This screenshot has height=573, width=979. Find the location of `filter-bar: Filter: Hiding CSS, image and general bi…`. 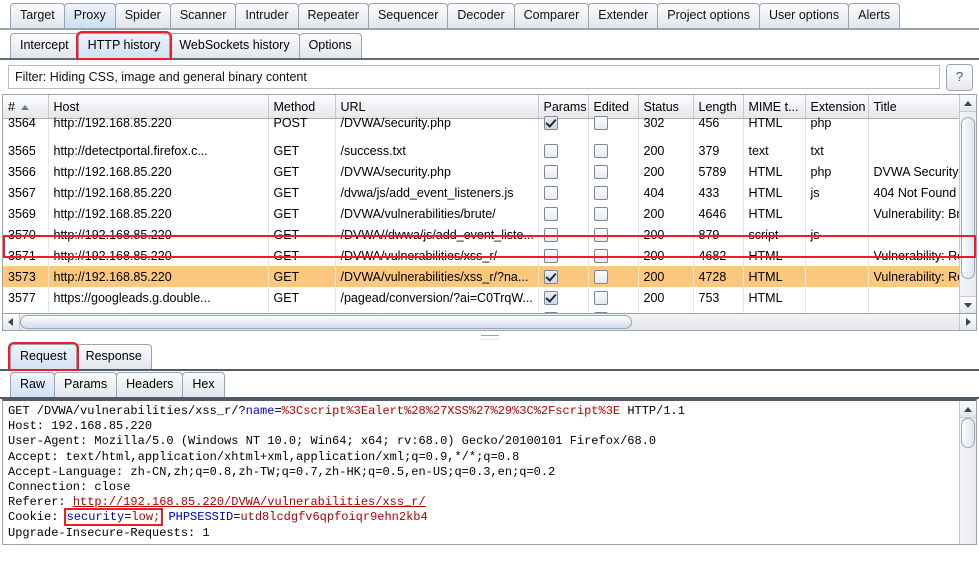

filter-bar: Filter: Hiding CSS, image and general bi… is located at coordinates (474, 77).